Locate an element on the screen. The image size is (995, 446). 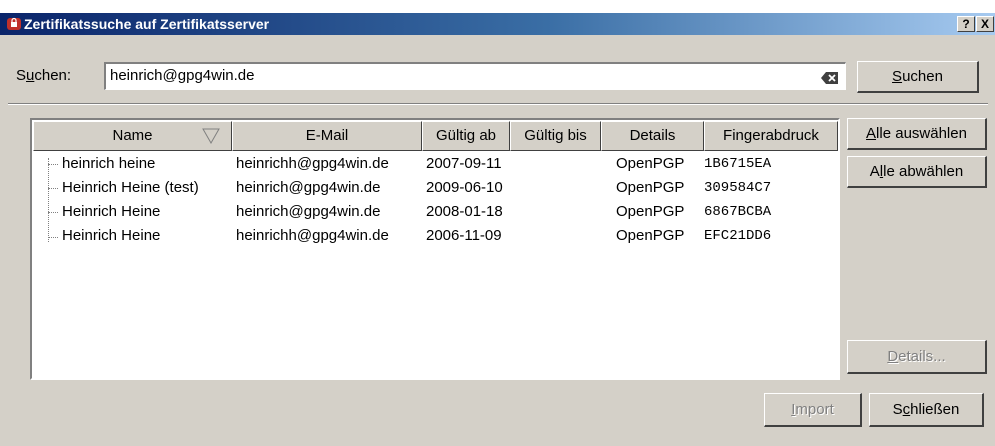
search-label: Suchen: is located at coordinates (43, 75).